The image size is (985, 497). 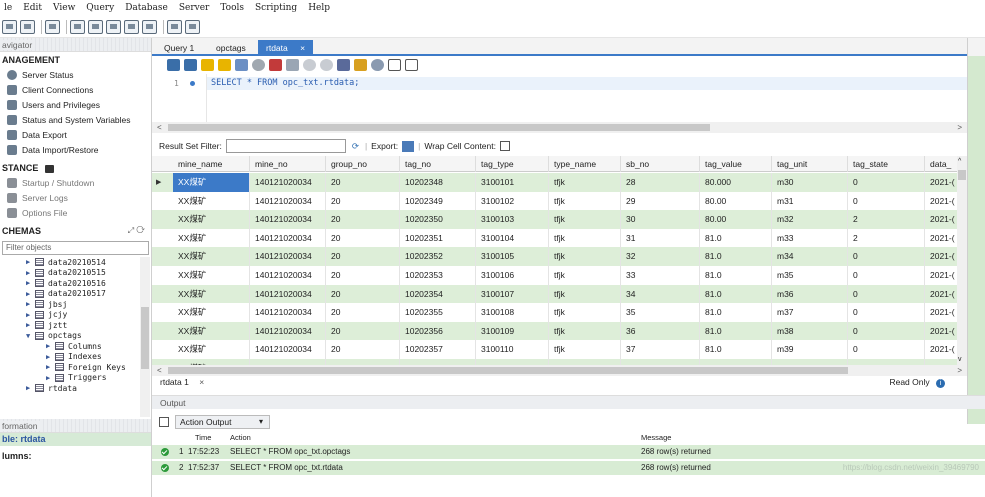 What do you see at coordinates (438, 312) in the screenshot?
I see `table-cell: 10202355` at bounding box center [438, 312].